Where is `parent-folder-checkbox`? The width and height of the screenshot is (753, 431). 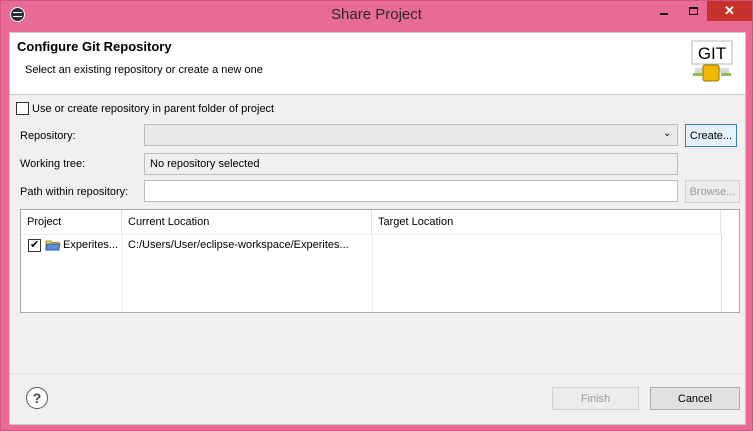
parent-folder-checkbox is located at coordinates (22, 108).